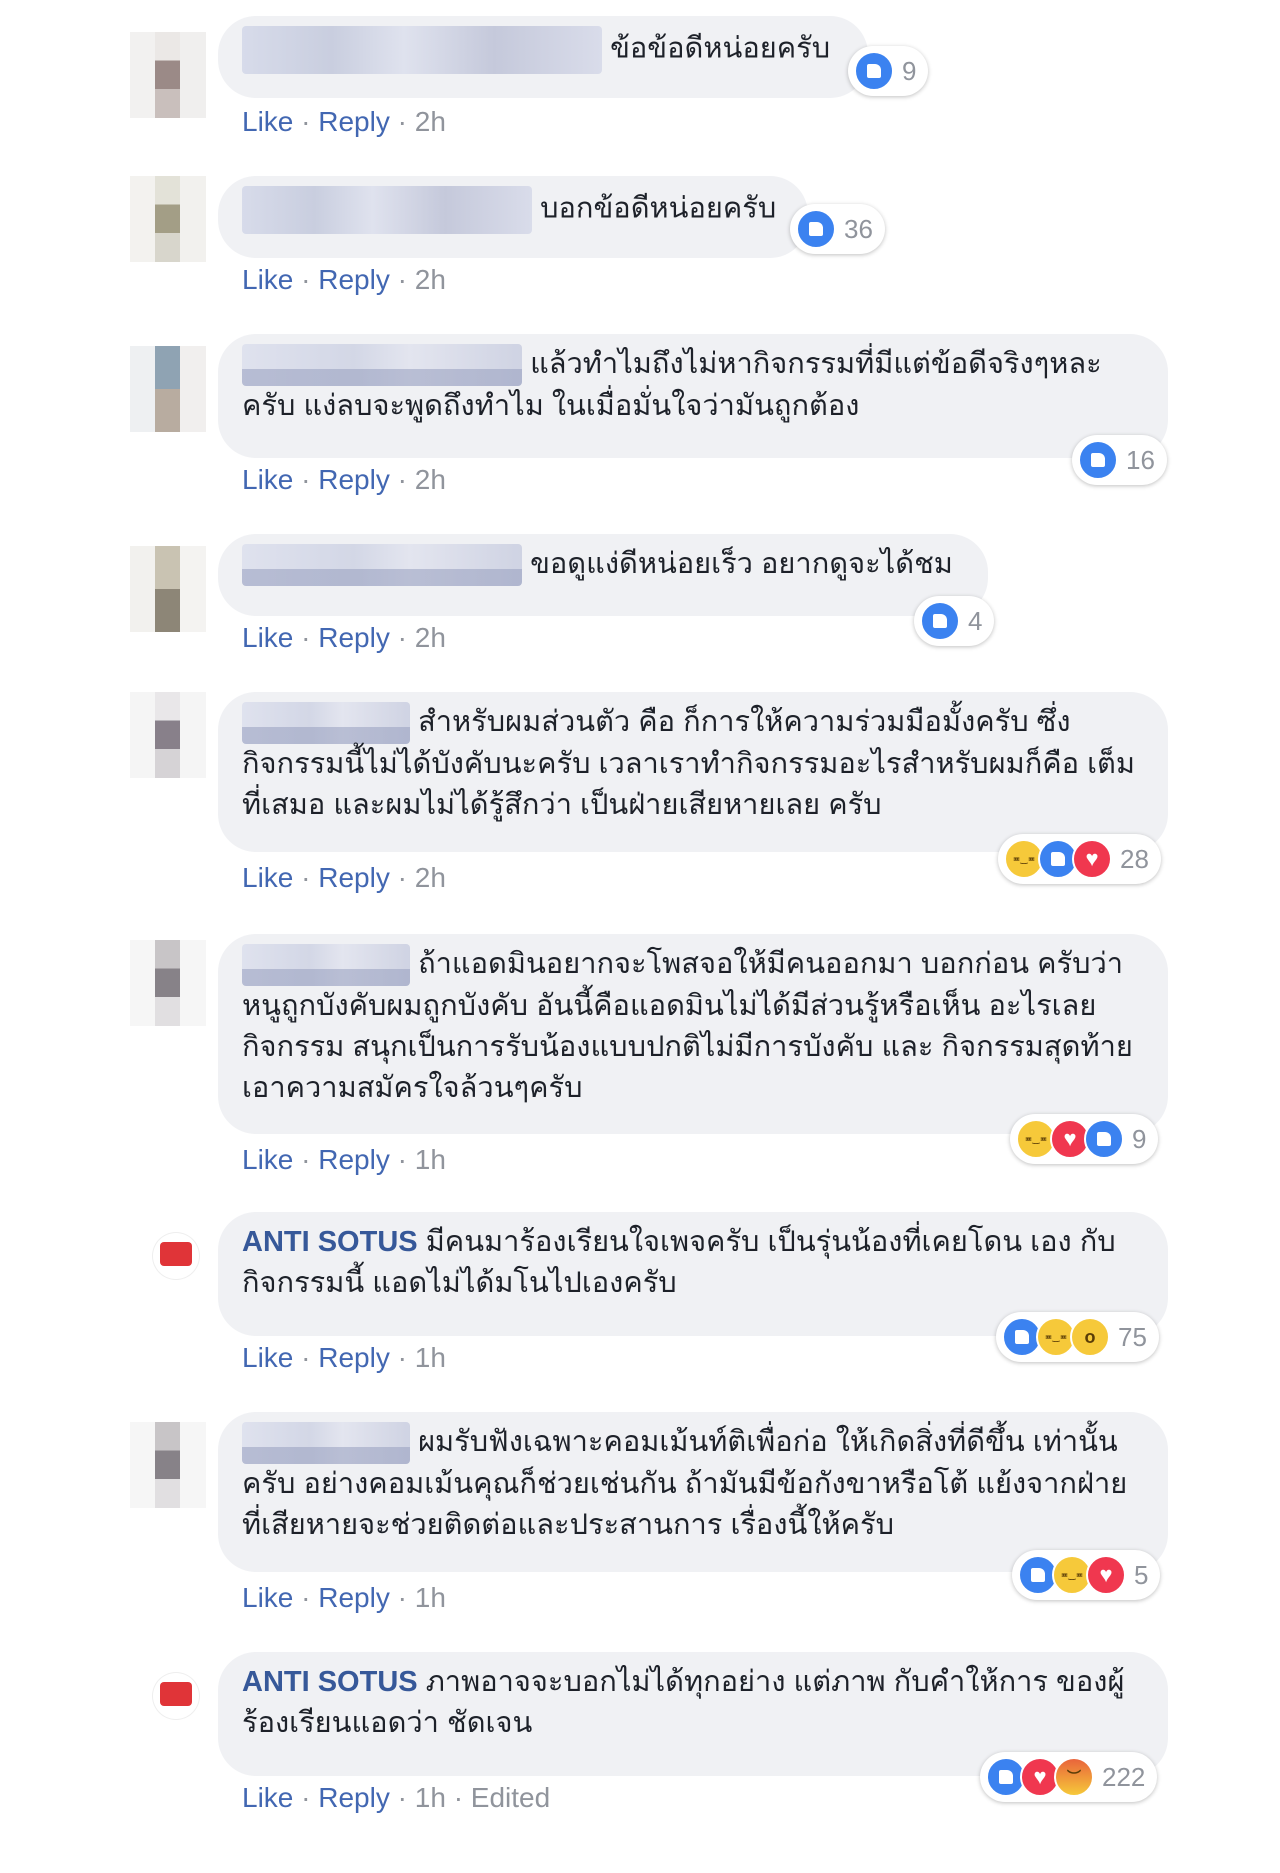  I want to click on reactions: 16, so click(1119, 460).